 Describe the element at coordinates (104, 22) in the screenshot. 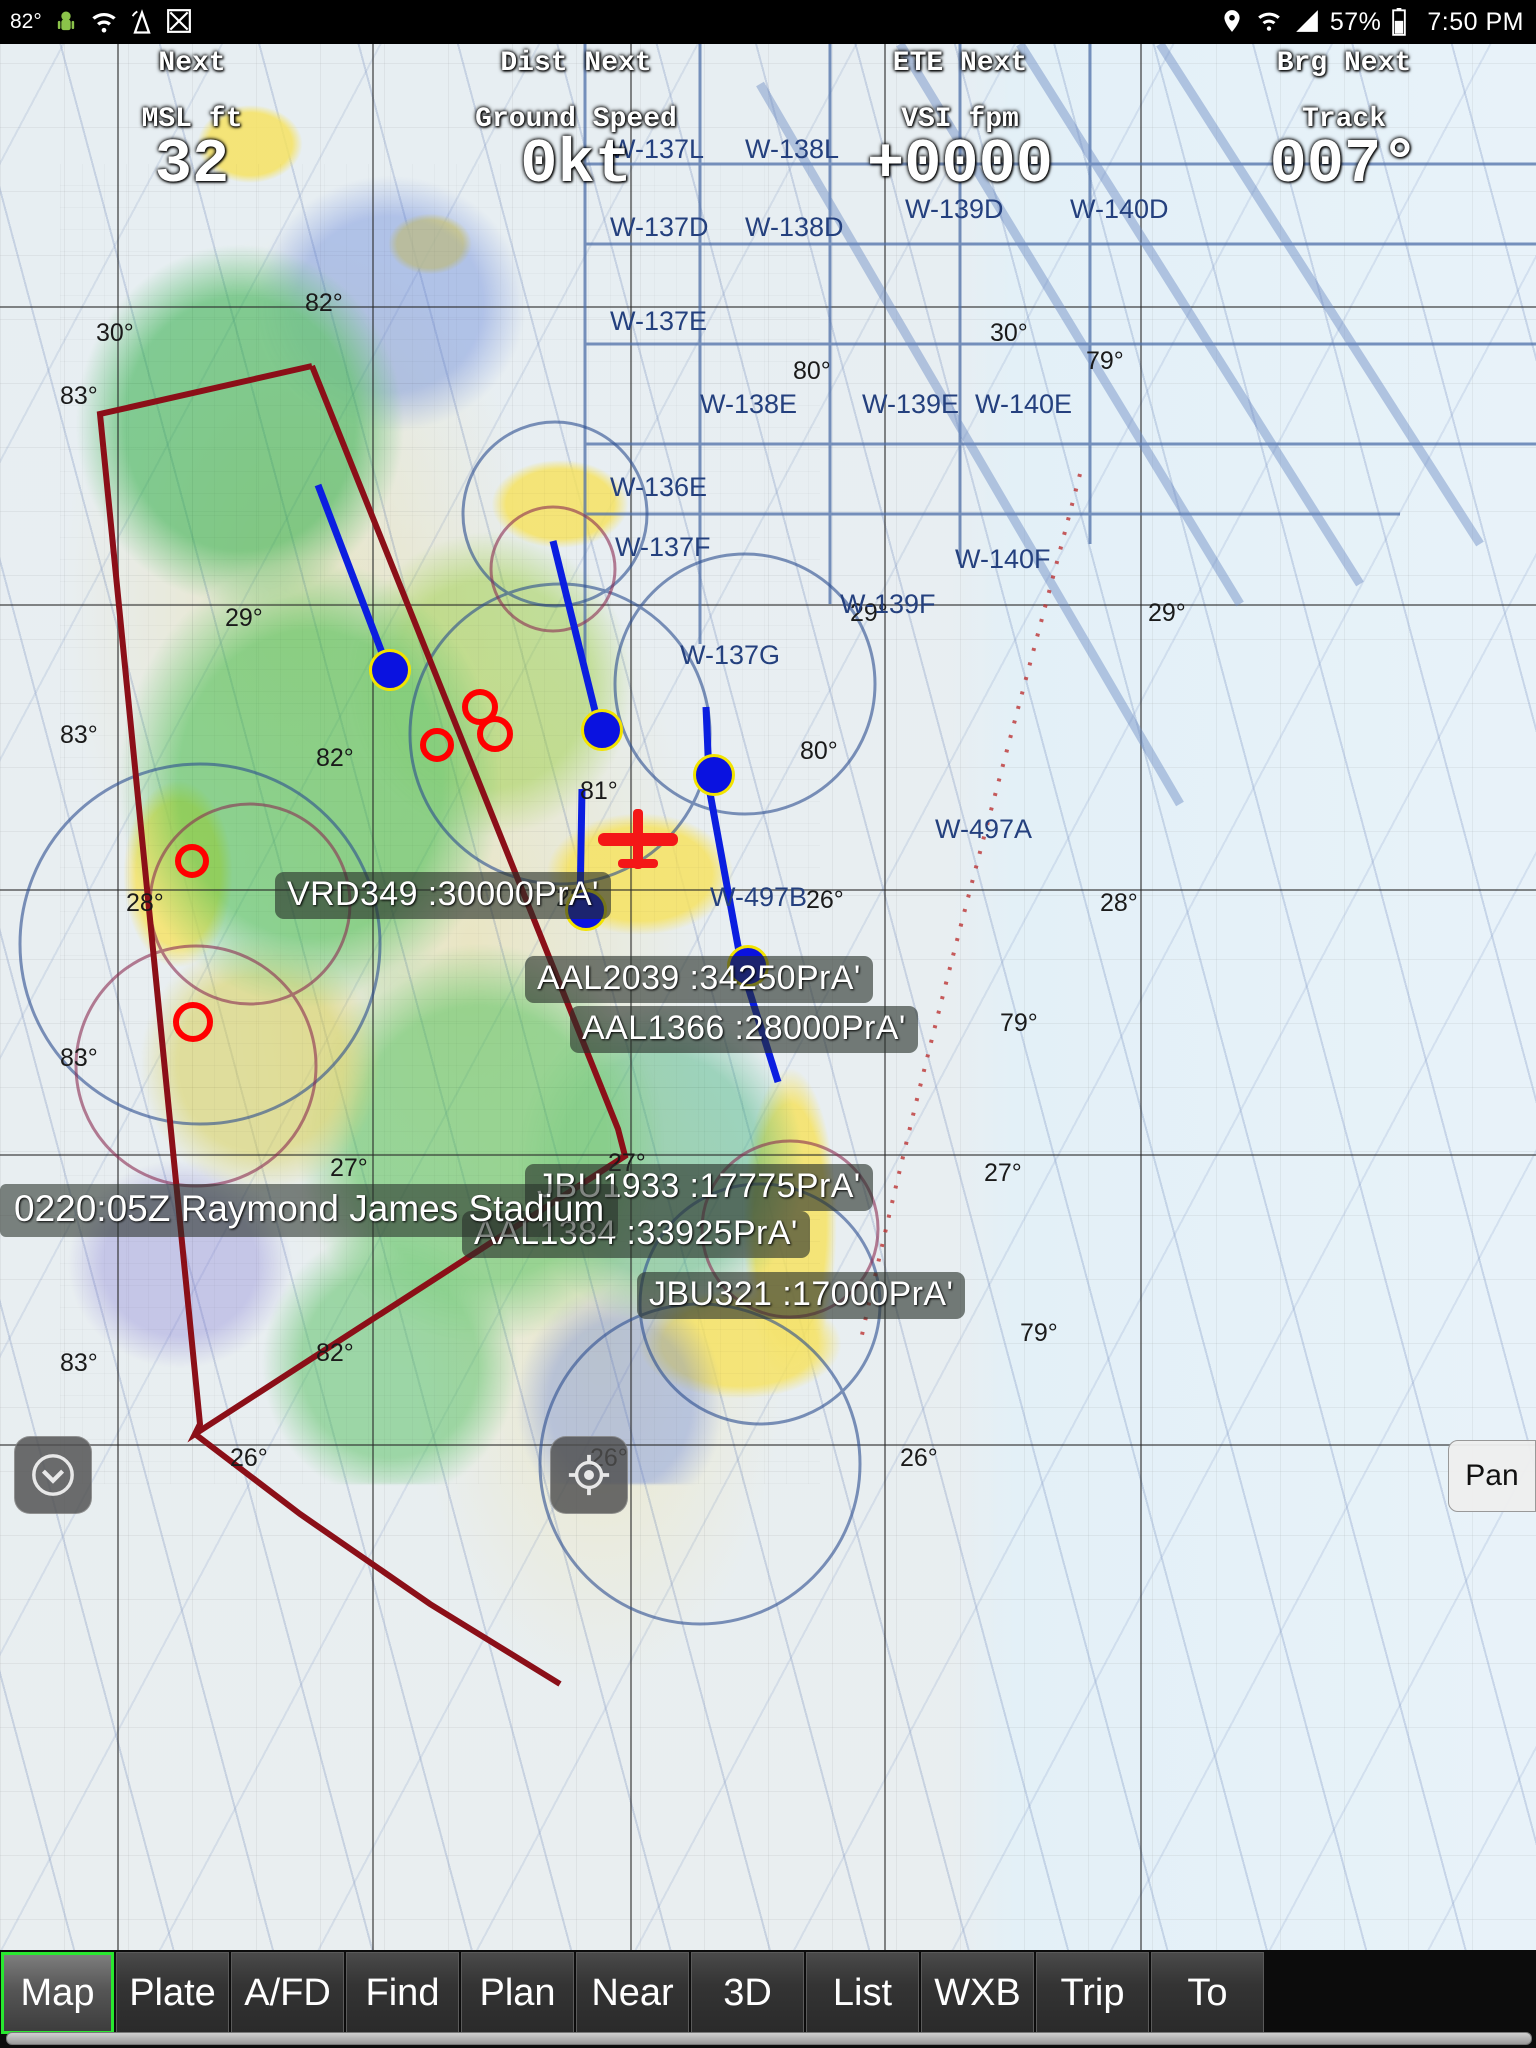

I see `wifi-signal-icon` at that location.